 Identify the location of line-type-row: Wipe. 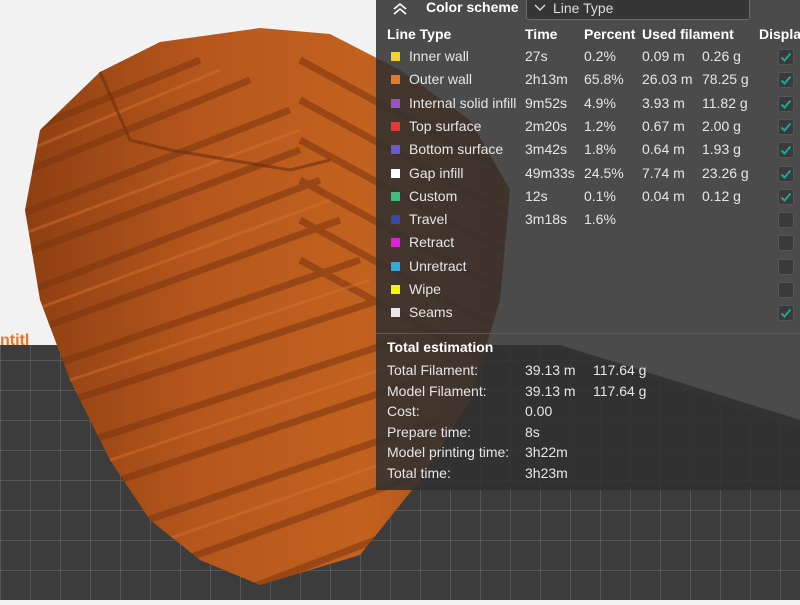
(588, 290).